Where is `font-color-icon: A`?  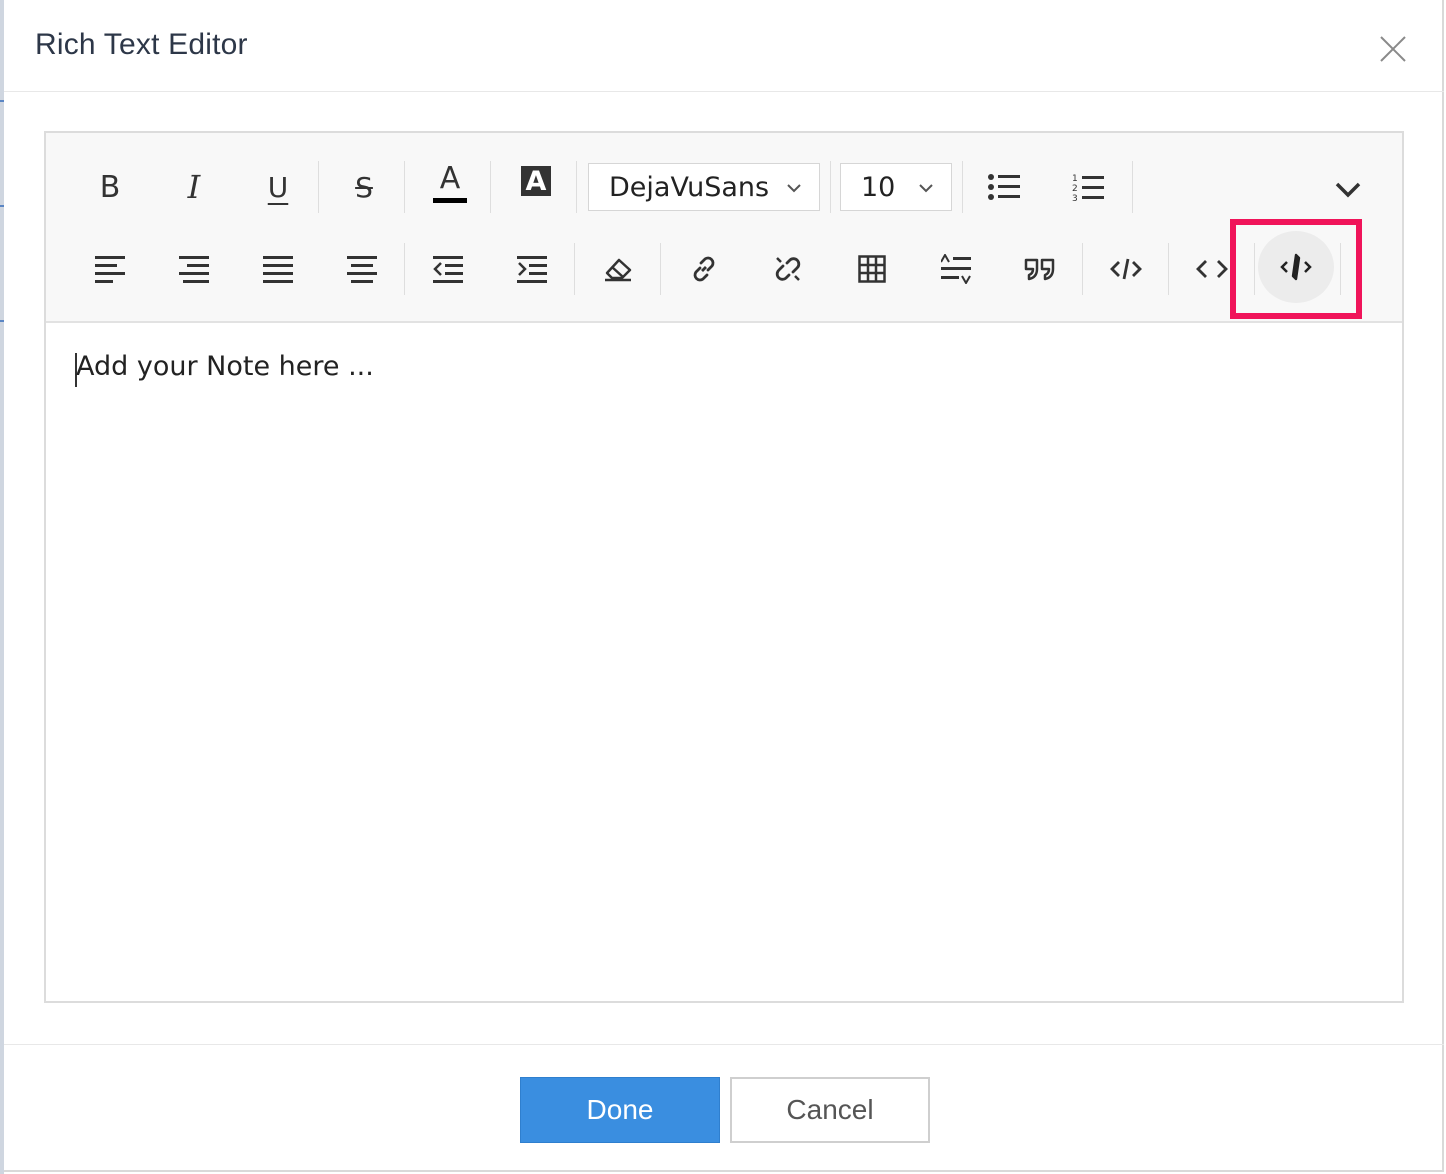 font-color-icon: A is located at coordinates (450, 178).